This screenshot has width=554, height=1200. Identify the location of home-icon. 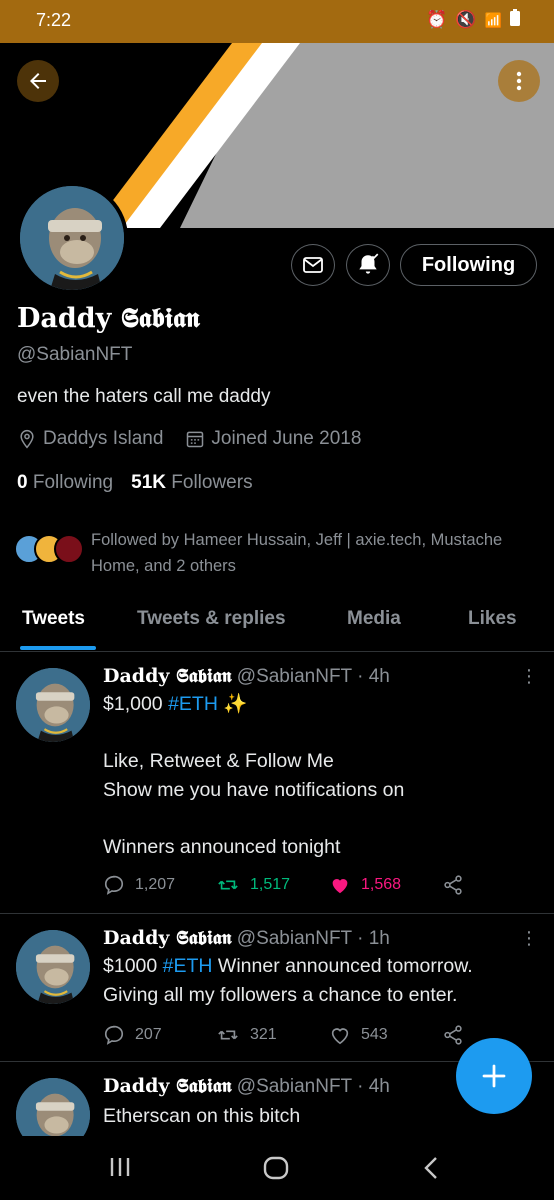
(276, 1168).